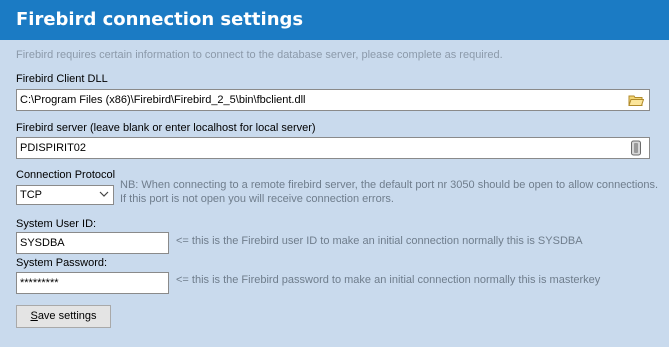 The image size is (669, 347). I want to click on protocol-value: TCP, so click(31, 195).